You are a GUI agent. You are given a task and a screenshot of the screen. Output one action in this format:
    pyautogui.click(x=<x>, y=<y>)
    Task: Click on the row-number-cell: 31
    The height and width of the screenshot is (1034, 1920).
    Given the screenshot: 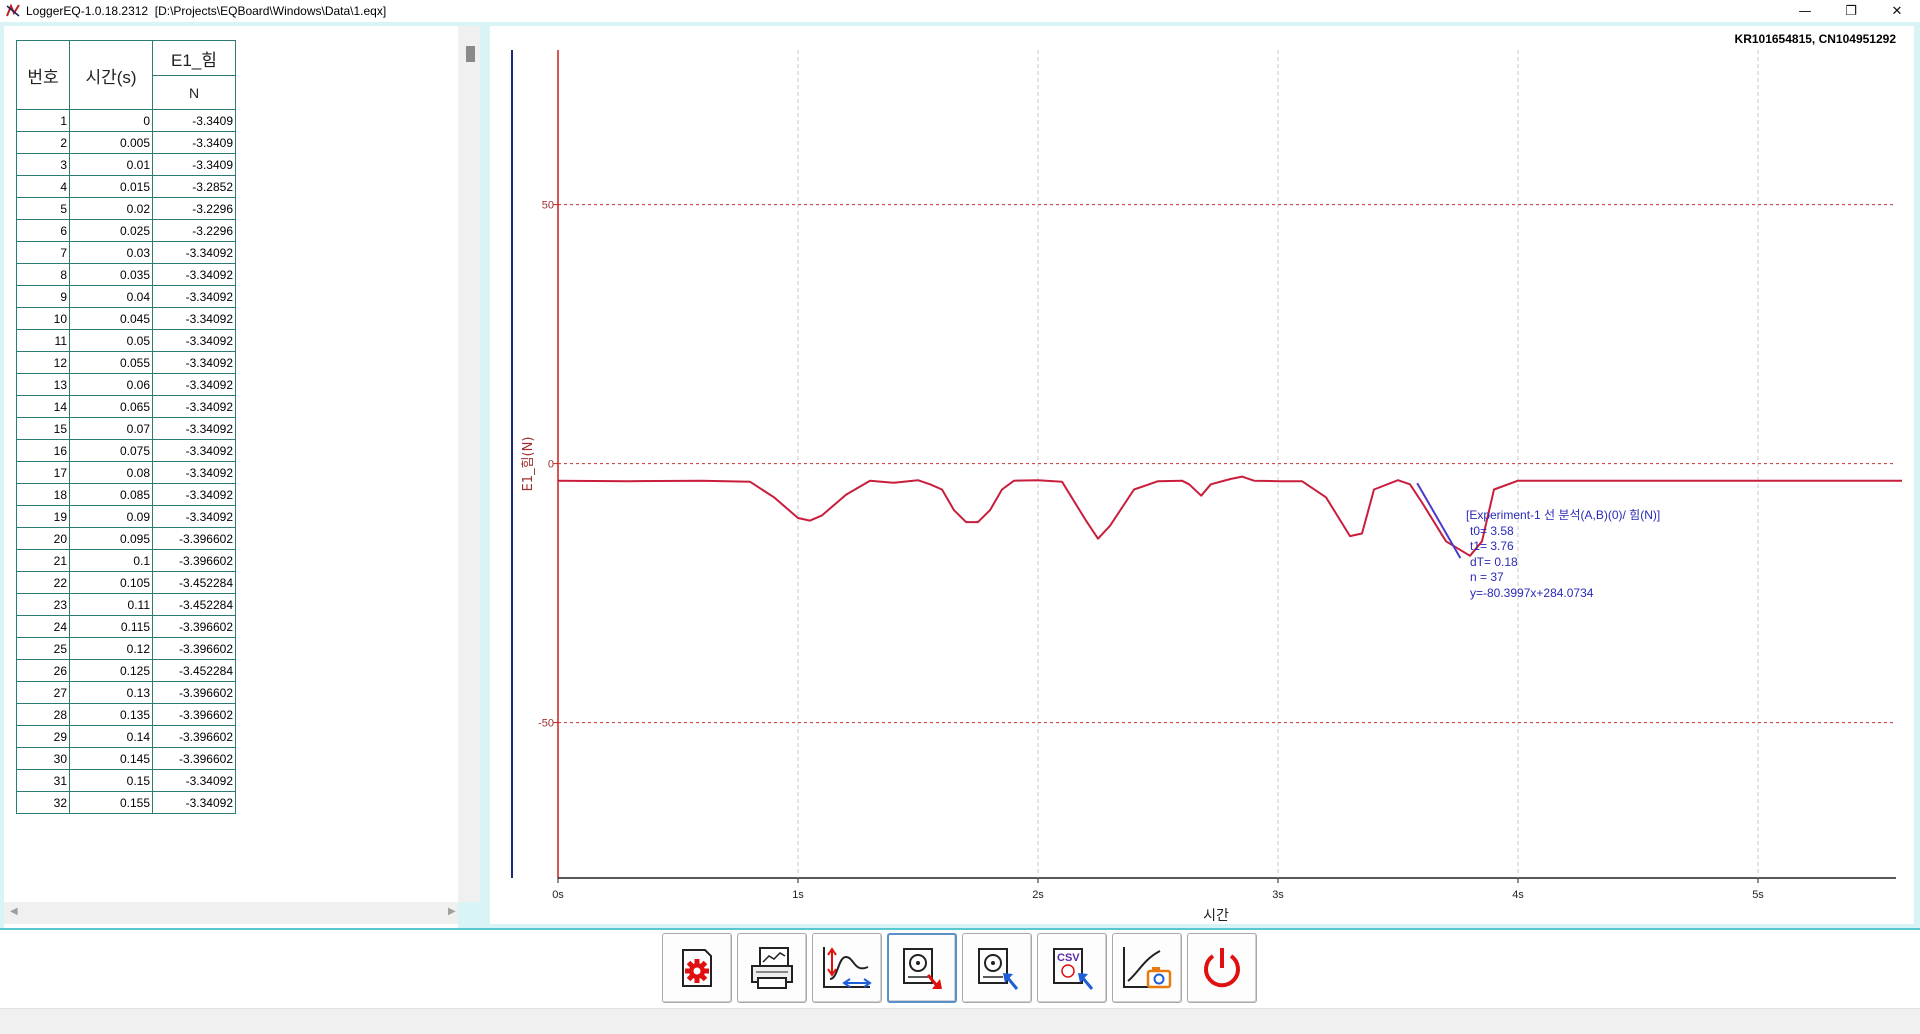 What is the action you would take?
    pyautogui.click(x=43, y=780)
    